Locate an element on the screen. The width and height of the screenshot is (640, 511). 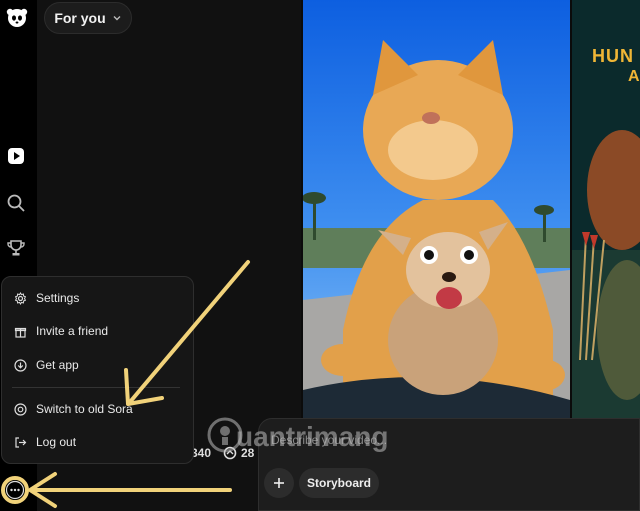
more-options-button is located at coordinates (15, 490).